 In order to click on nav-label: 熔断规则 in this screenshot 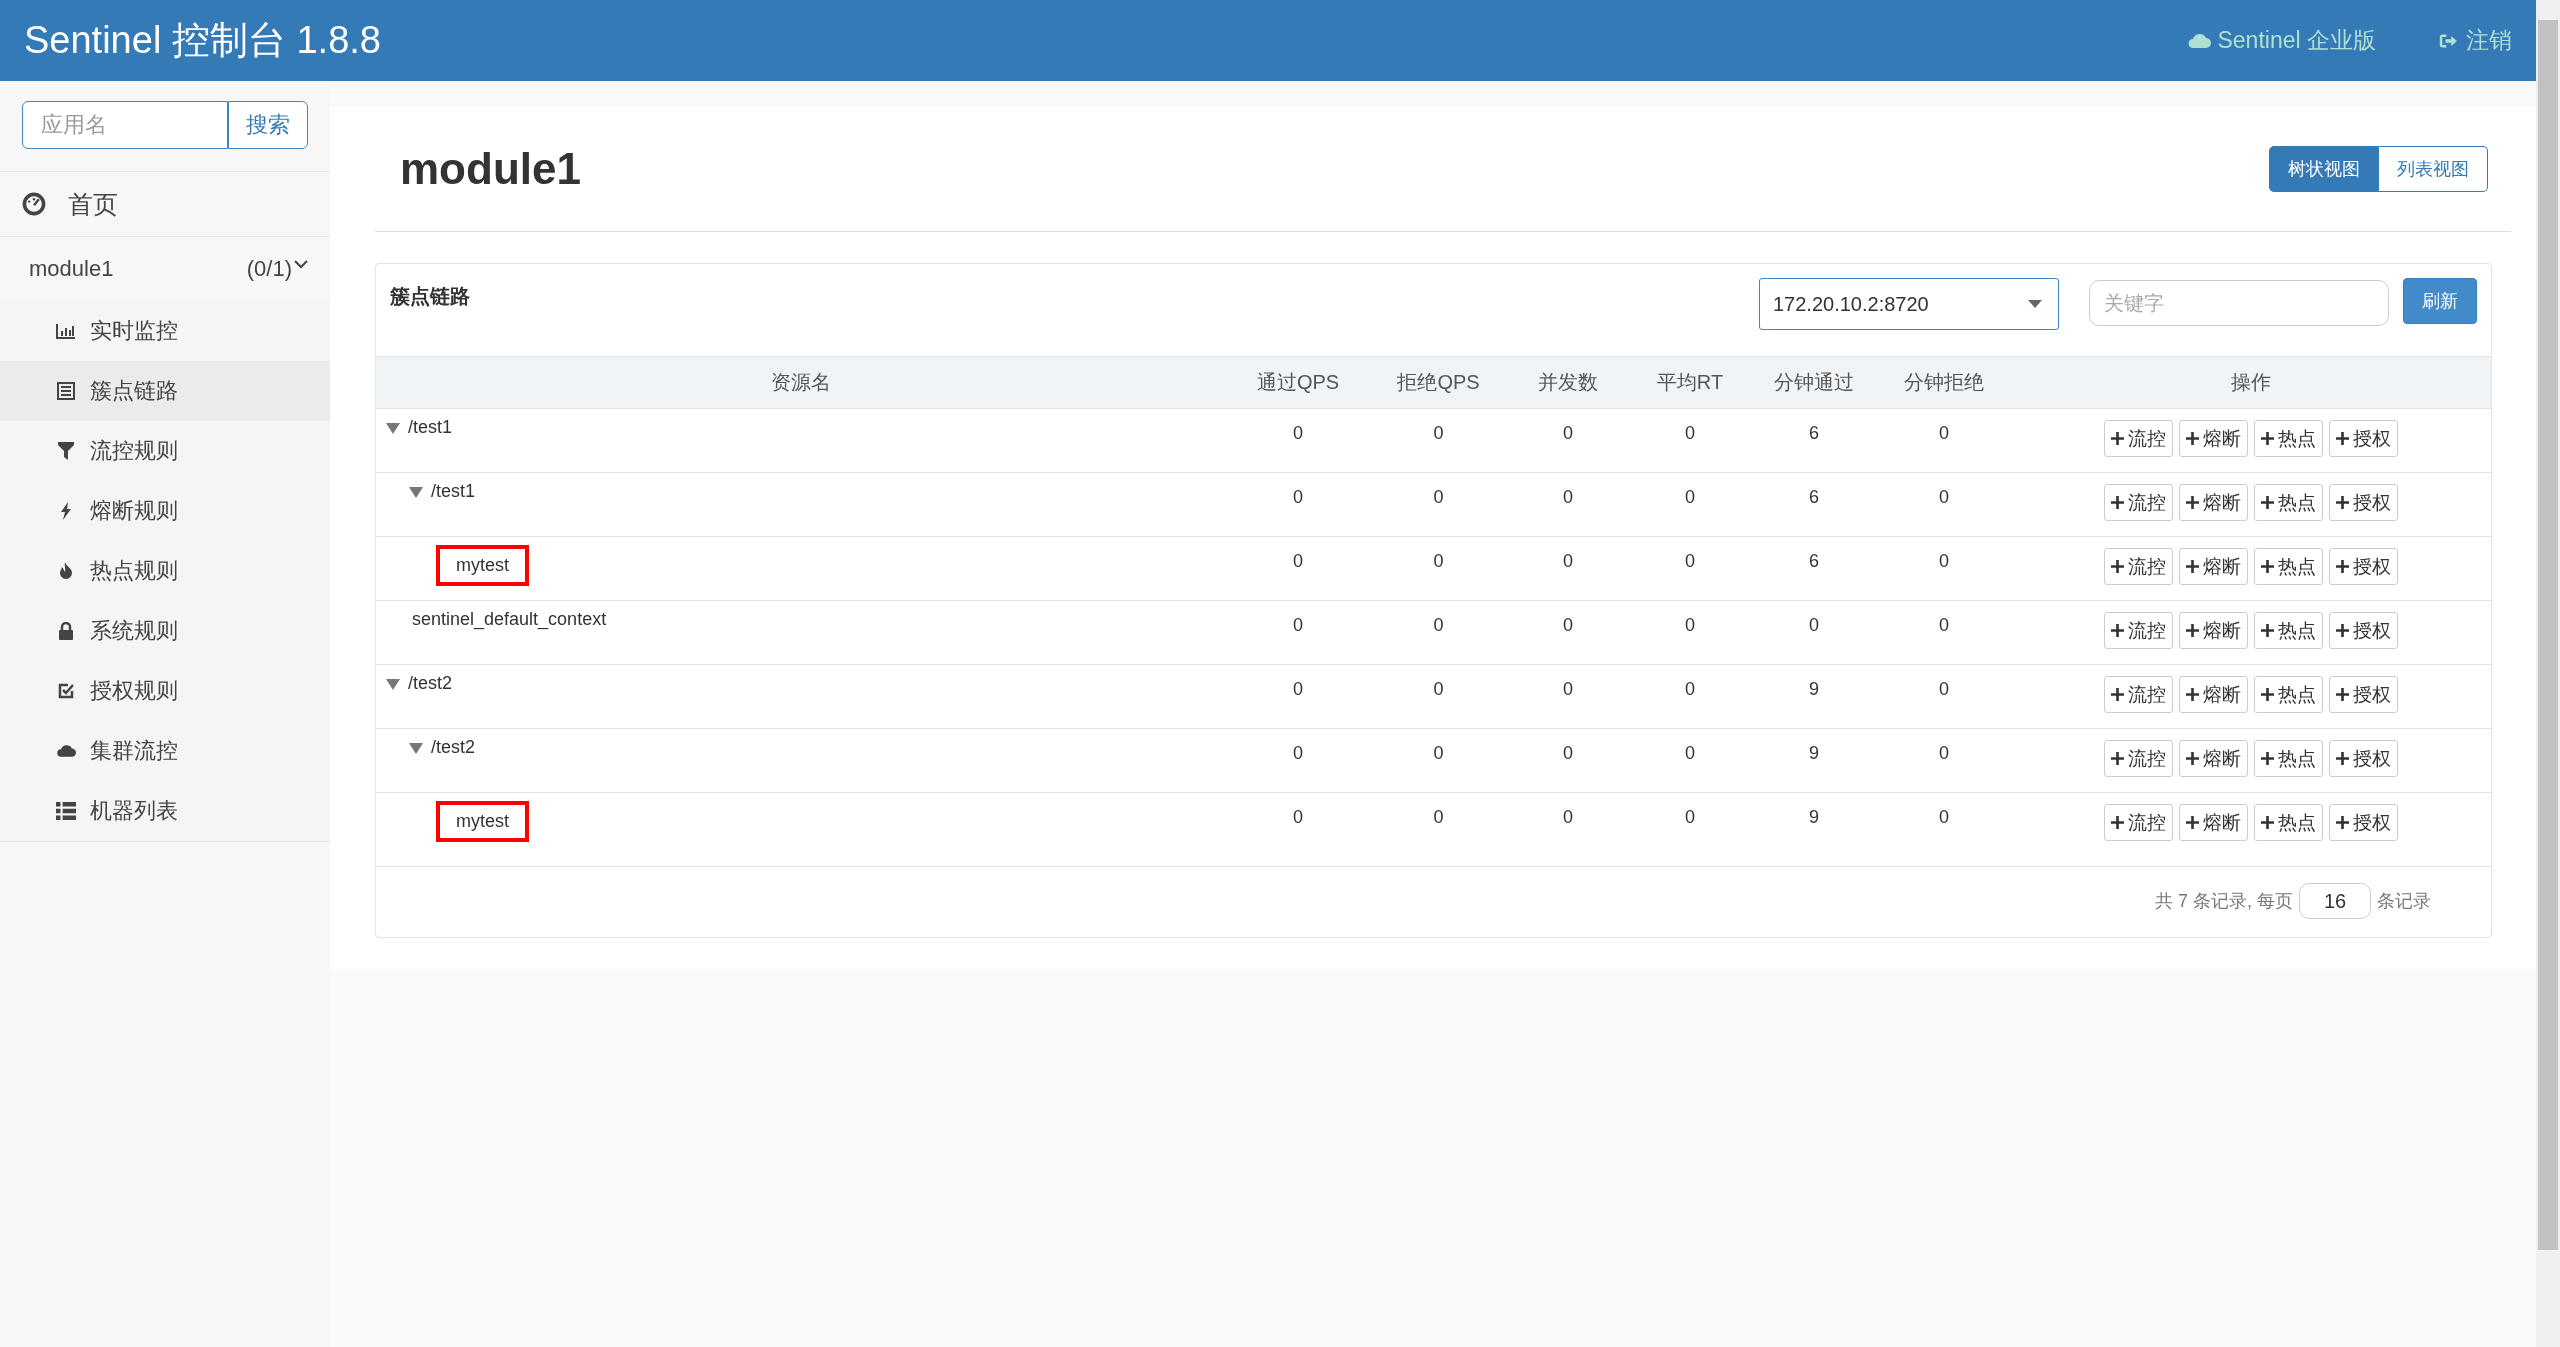, I will do `click(134, 511)`.